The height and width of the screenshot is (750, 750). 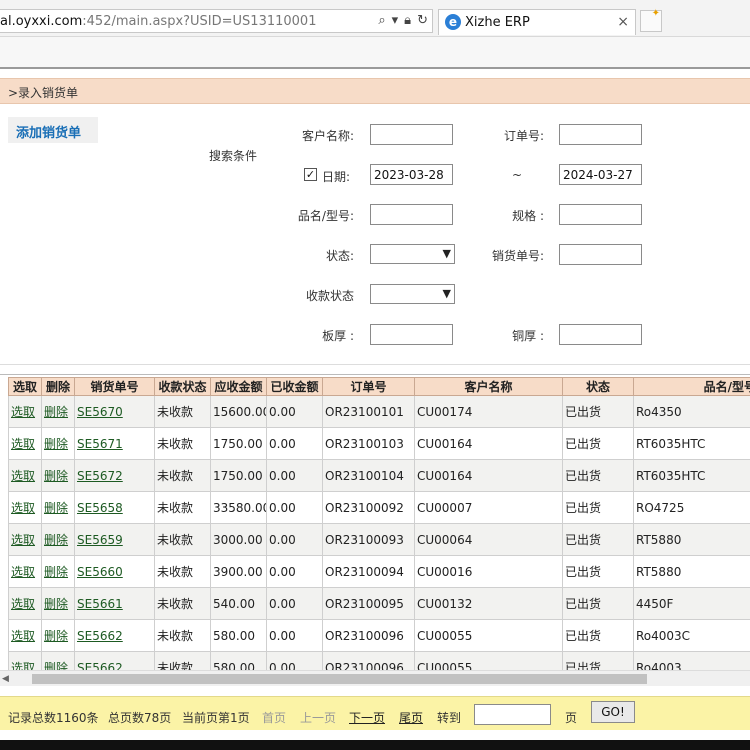 What do you see at coordinates (411, 717) in the screenshot?
I see `last-page-link: 尾页` at bounding box center [411, 717].